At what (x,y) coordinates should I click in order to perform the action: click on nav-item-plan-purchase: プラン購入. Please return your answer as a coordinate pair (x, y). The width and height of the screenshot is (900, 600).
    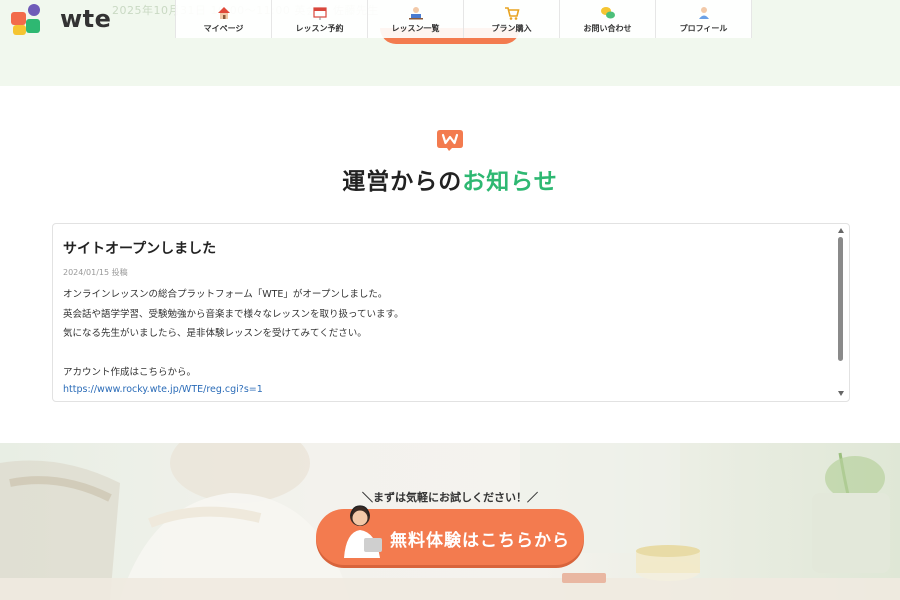
    Looking at the image, I should click on (511, 19).